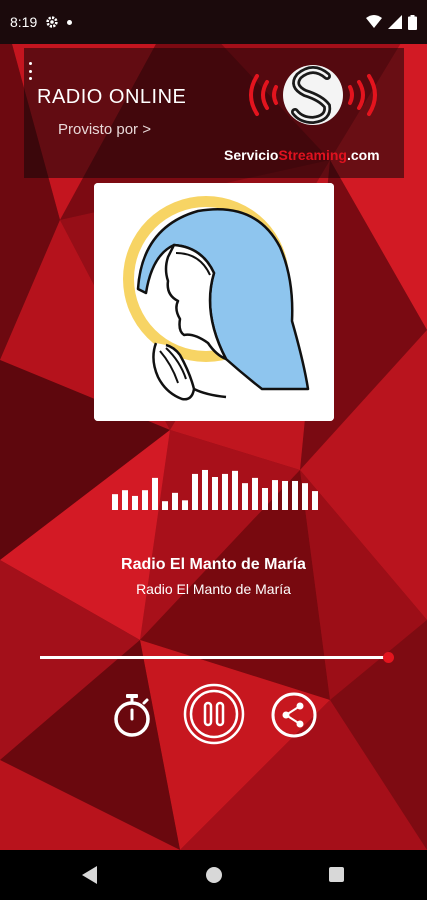  What do you see at coordinates (90, 875) in the screenshot?
I see `back-icon` at bounding box center [90, 875].